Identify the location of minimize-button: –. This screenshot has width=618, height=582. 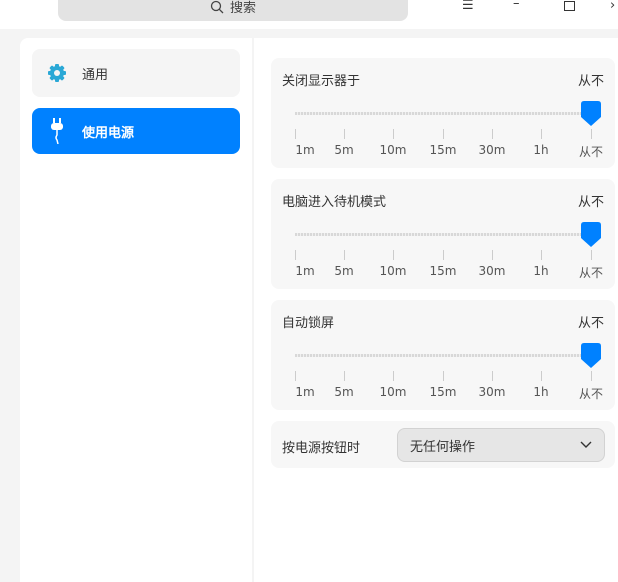
(516, 5).